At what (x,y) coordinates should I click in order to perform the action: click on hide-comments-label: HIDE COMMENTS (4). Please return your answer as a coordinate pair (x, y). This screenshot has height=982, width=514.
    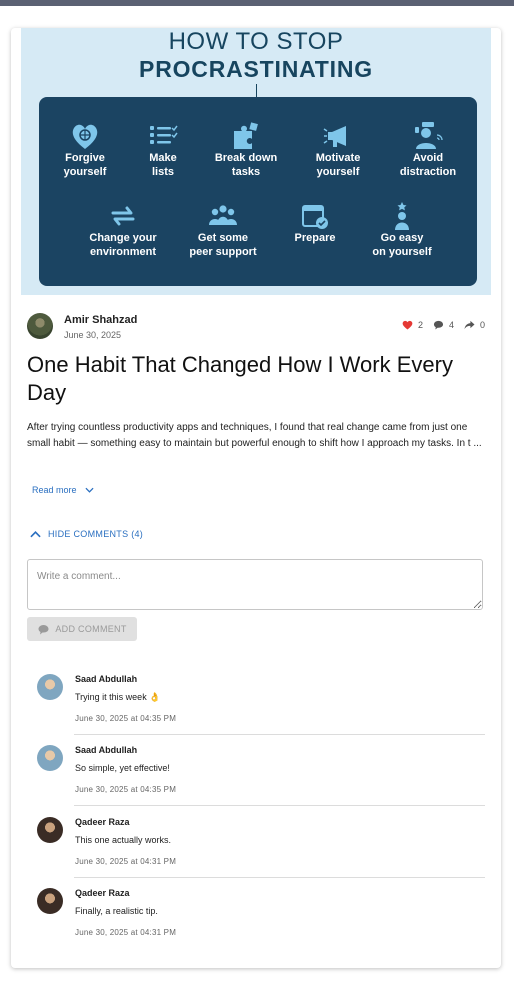
    Looking at the image, I should click on (96, 534).